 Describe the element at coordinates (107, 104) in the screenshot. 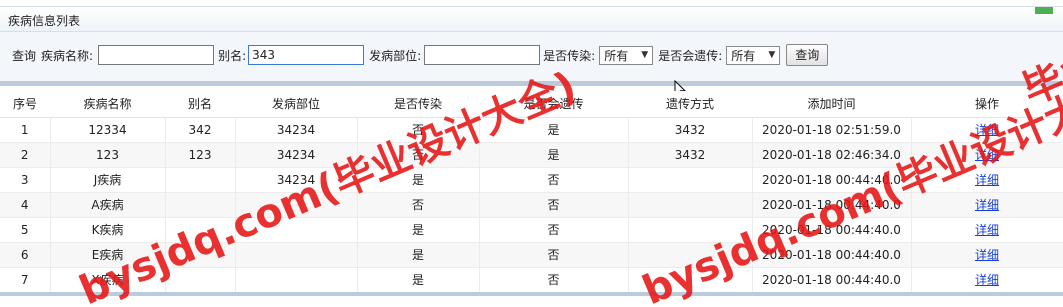

I see `header-disease-name: 疾病名称` at that location.